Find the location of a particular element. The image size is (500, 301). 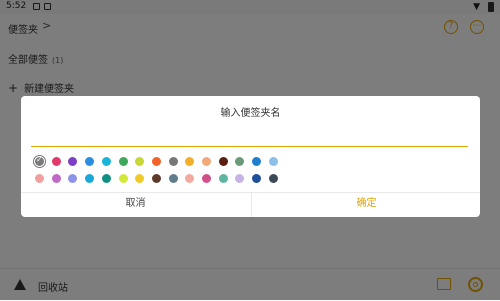

cancel-button: 取消 is located at coordinates (135, 205).